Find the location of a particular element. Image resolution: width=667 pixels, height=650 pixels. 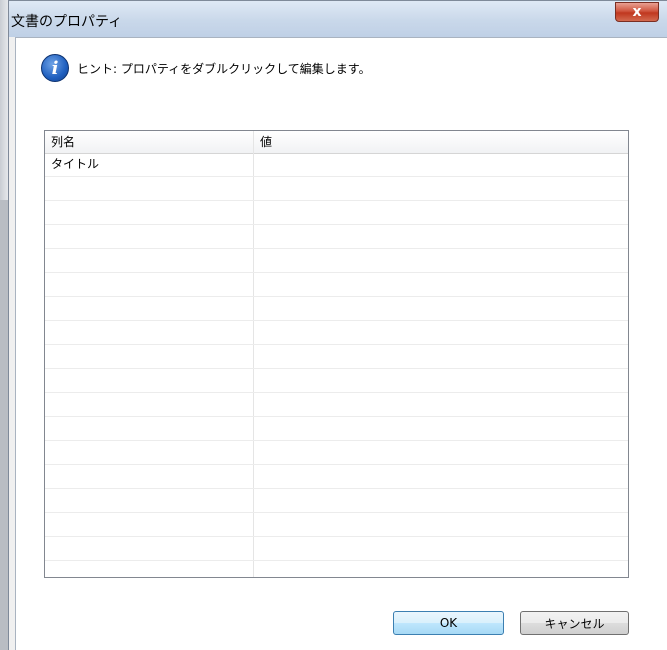

hint-area: i ヒント: プロパティをダブルクリックして編集します。 is located at coordinates (206, 68).